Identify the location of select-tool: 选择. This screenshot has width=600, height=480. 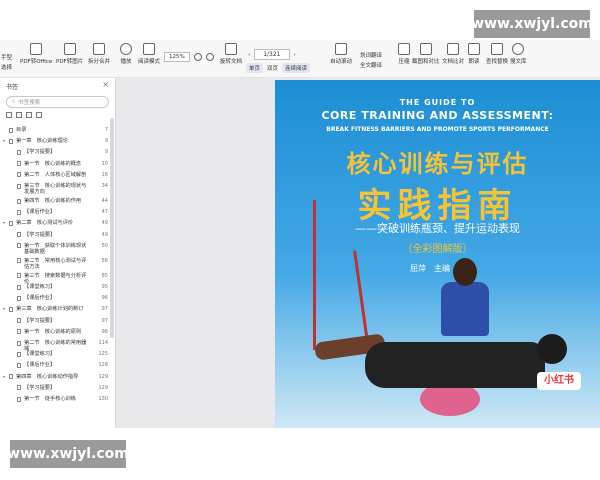
(6, 67).